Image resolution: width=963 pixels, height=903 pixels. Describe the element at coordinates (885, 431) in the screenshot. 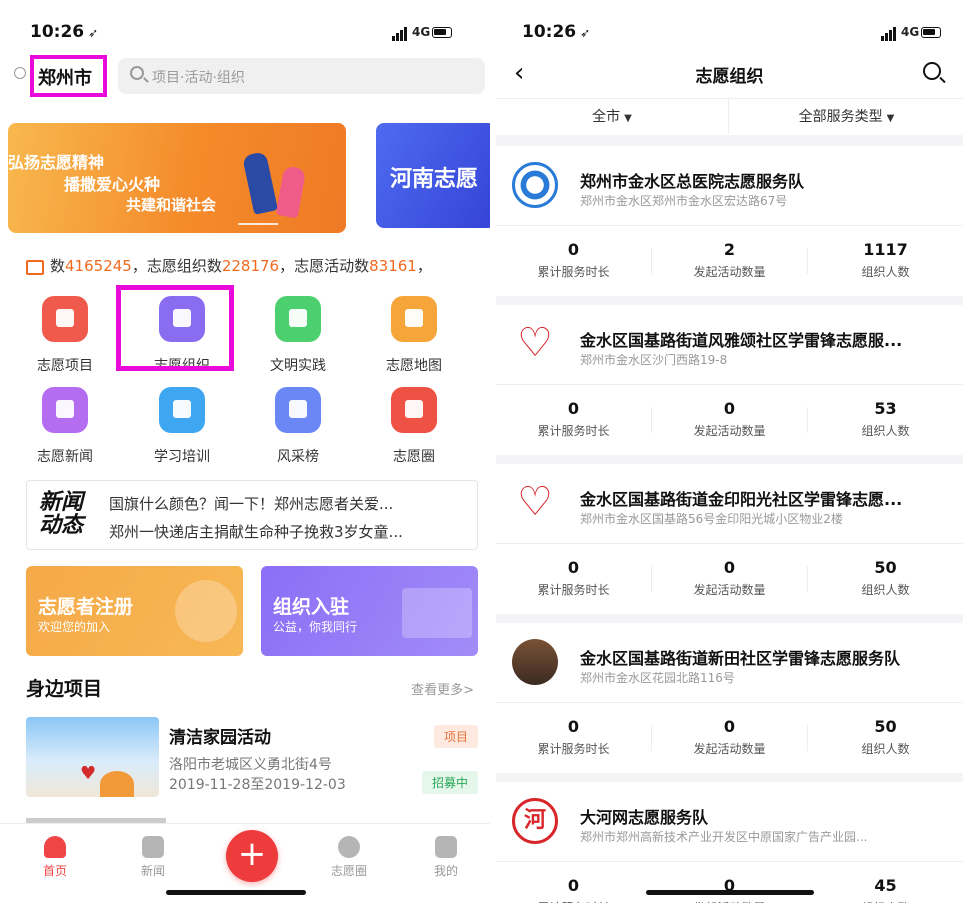

I see `stat-label: 组织人数` at that location.